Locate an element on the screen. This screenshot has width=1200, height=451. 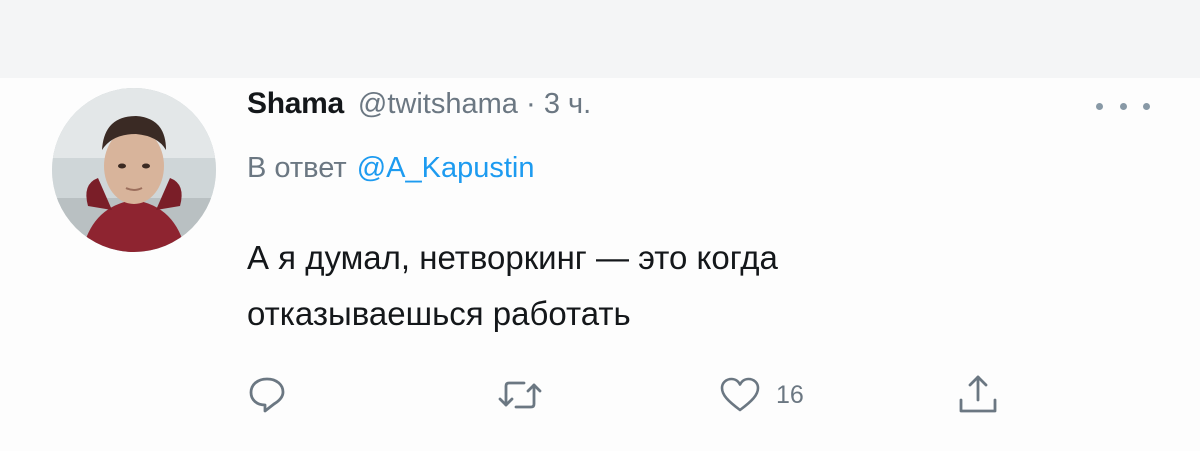
reply-to-handle: @A_Kapustin is located at coordinates (446, 168).